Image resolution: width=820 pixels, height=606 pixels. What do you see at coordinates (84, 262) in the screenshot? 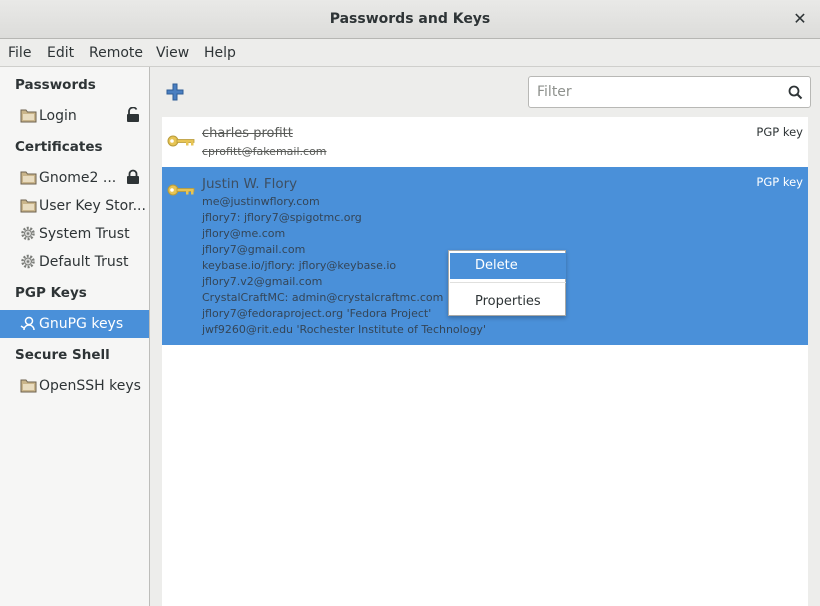
I see `sidebar-item-label: Default Trust` at bounding box center [84, 262].